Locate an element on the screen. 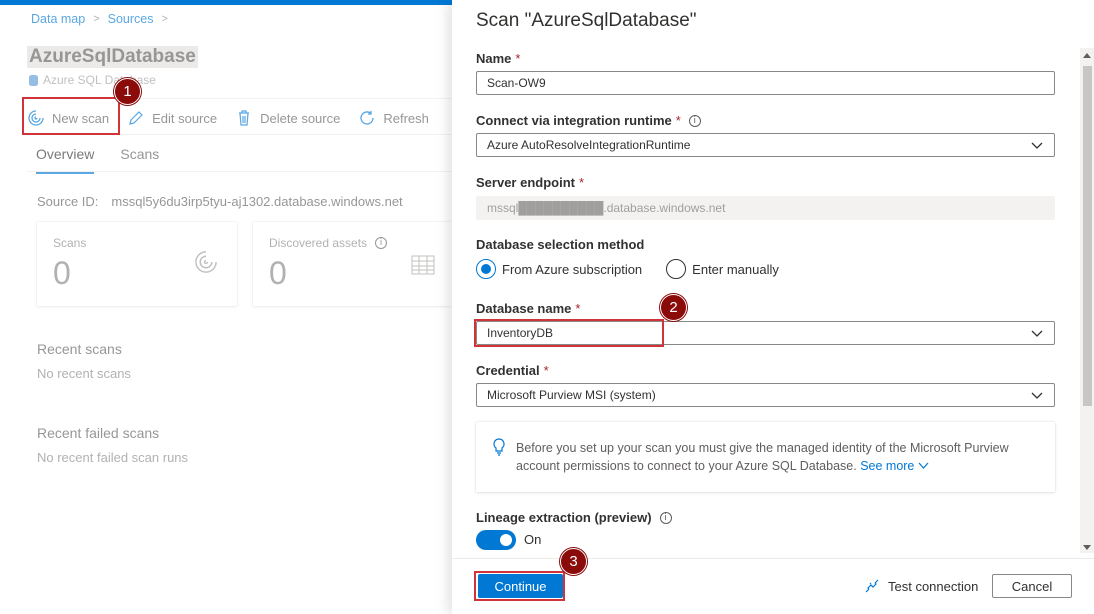  selection-method-group: From Azure subscription Enter manually is located at coordinates (627, 269).